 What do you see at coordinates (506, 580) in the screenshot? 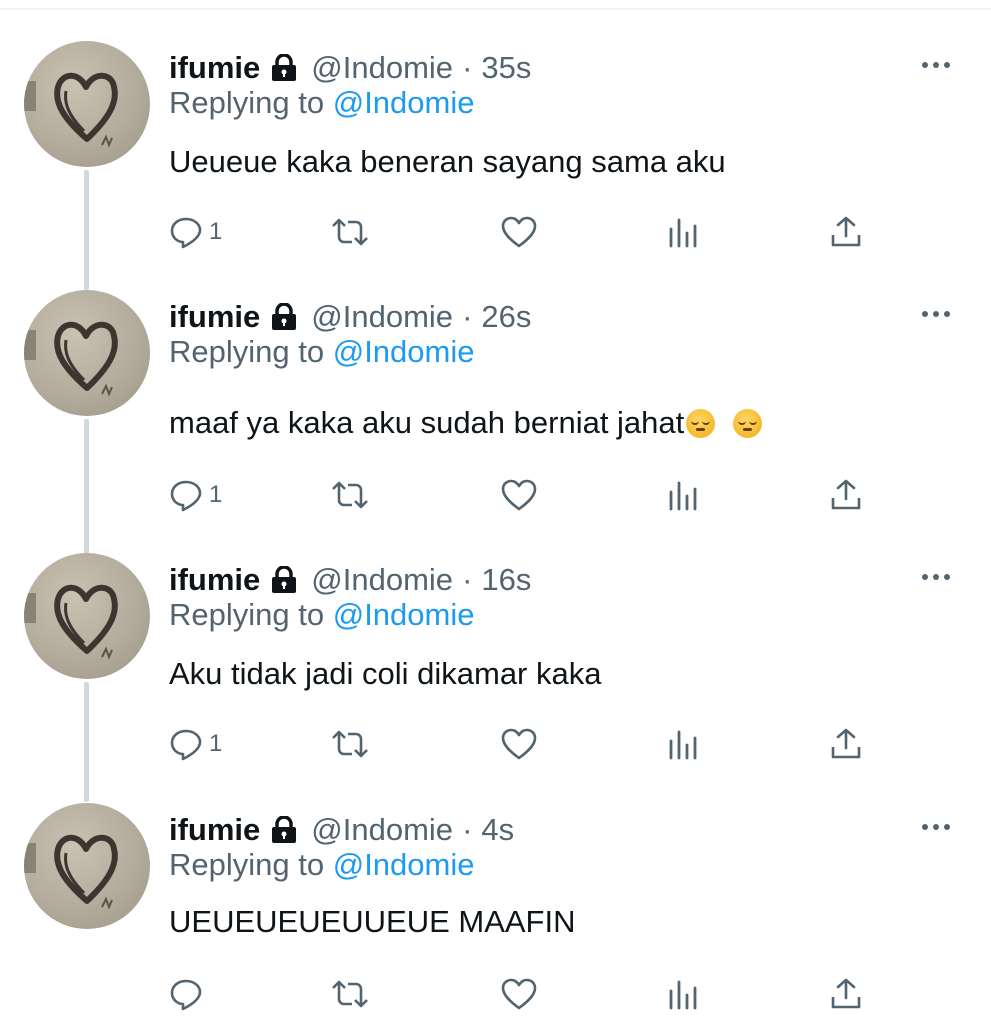
I see `timestamp: 16s` at bounding box center [506, 580].